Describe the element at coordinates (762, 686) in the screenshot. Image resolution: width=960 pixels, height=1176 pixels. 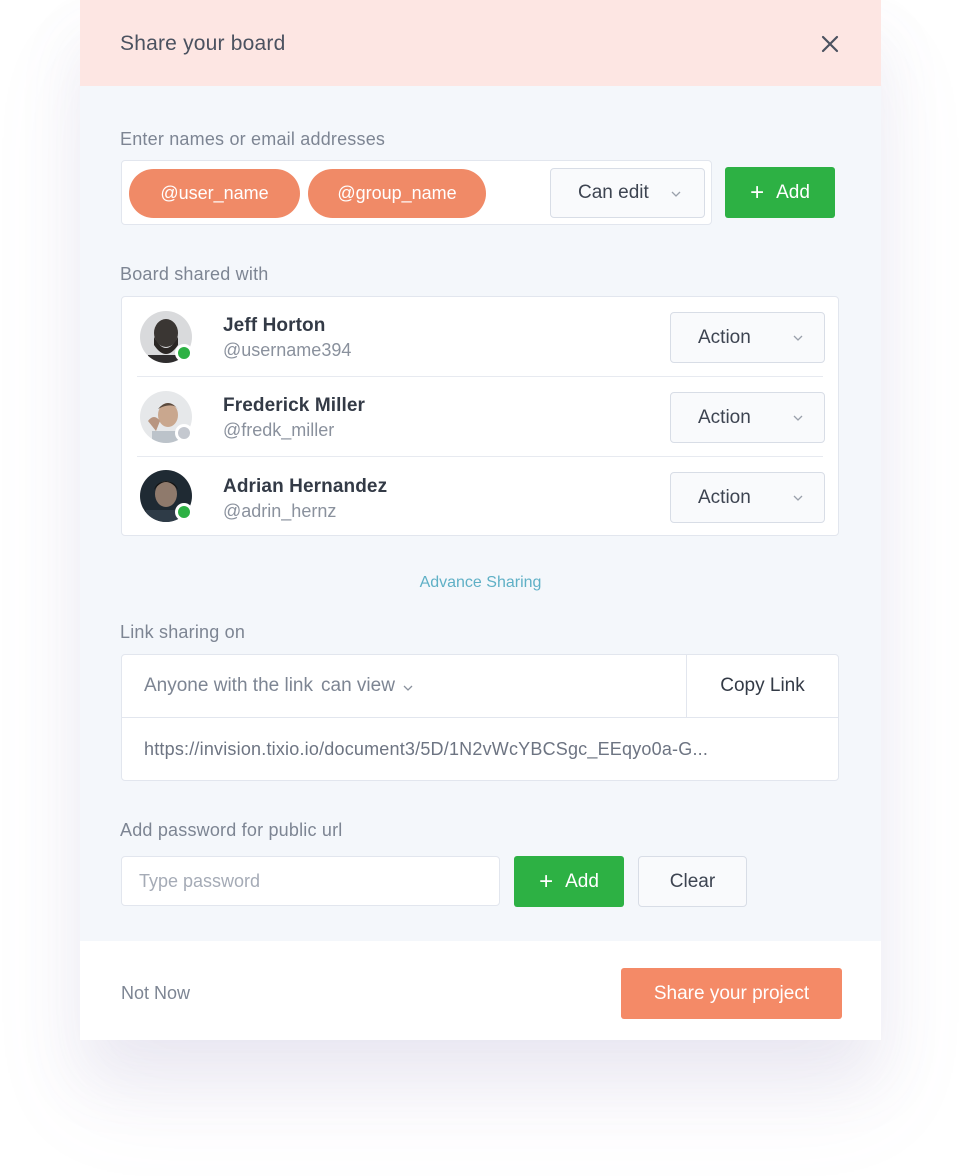
I see `copy-link-button: Copy Link` at that location.